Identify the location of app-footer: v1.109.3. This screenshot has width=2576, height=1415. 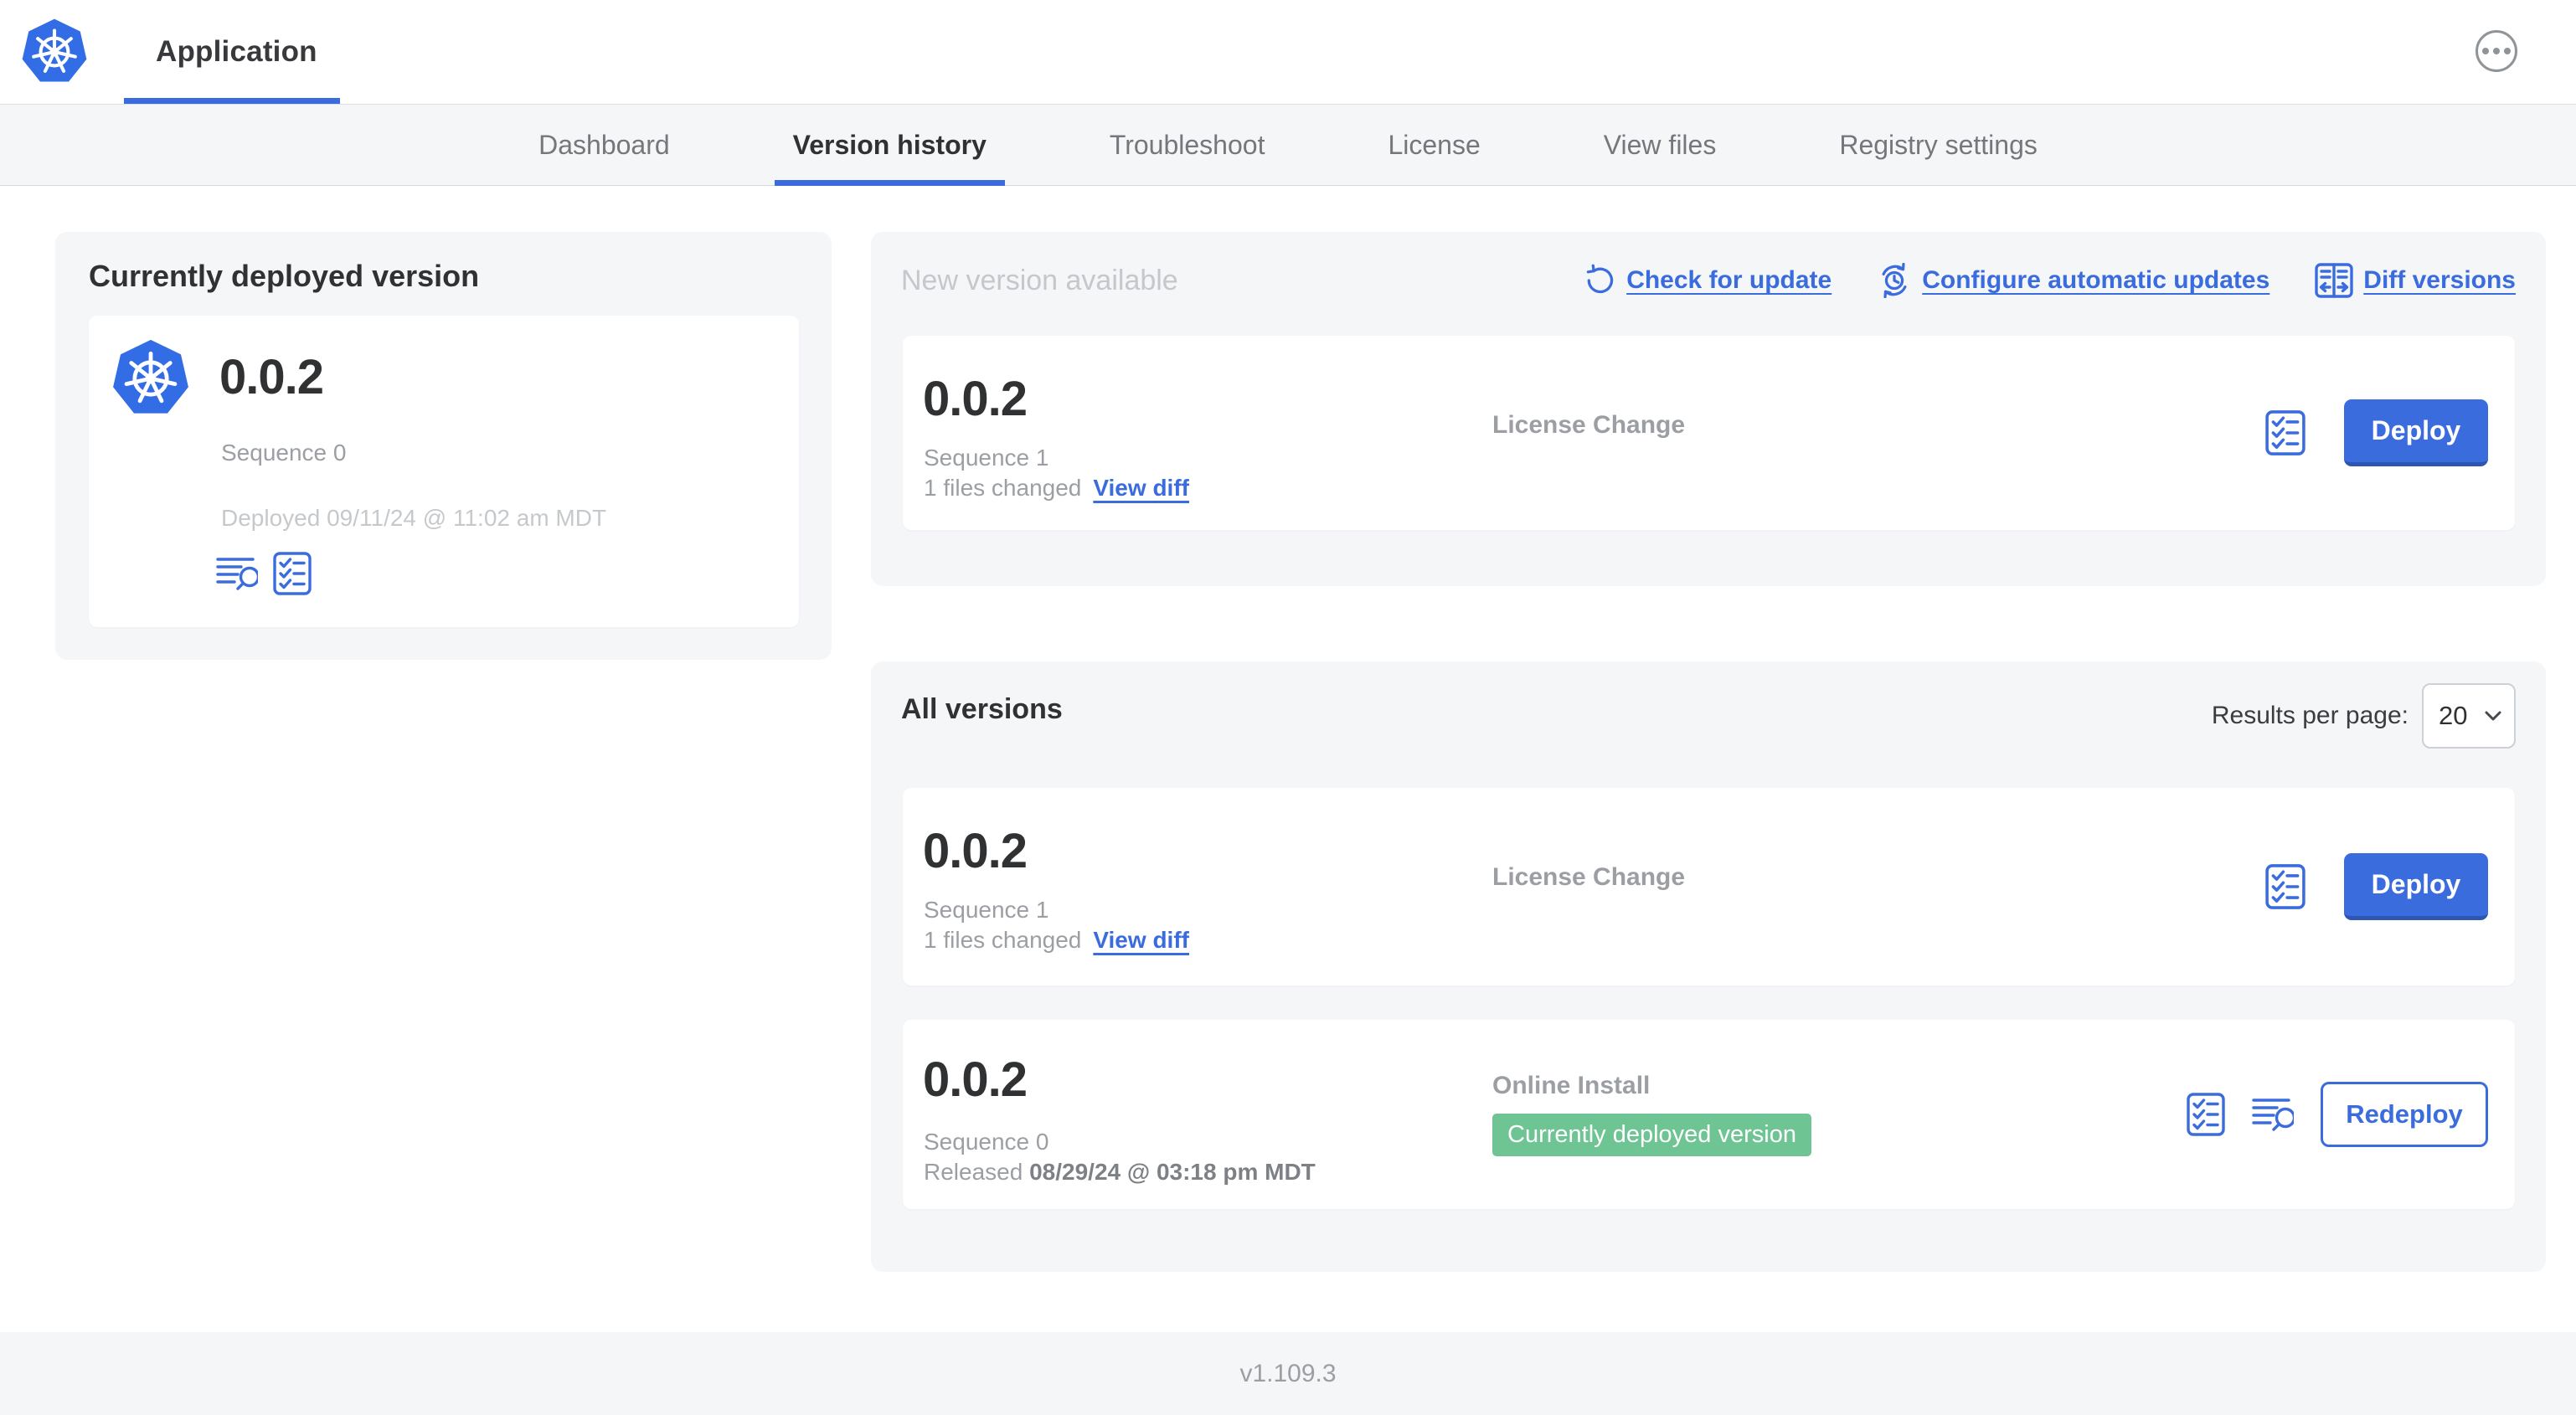
(1288, 1373).